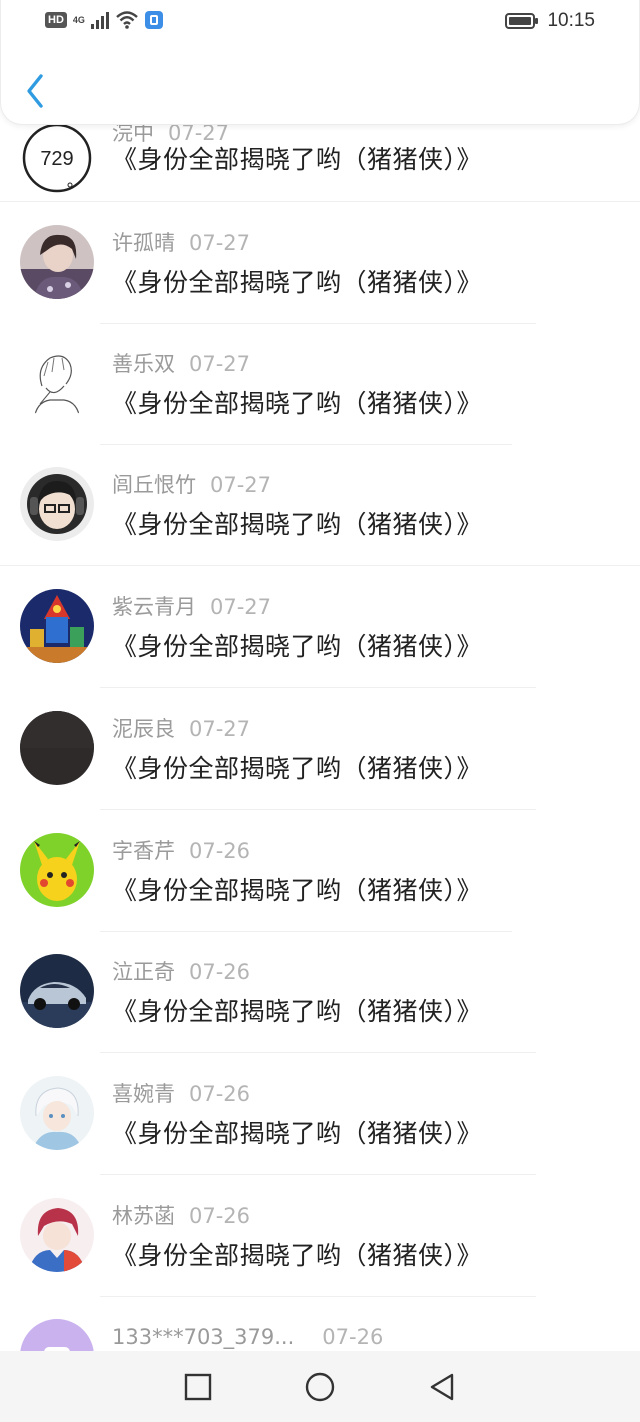  I want to click on status-time: 10:15, so click(571, 20).